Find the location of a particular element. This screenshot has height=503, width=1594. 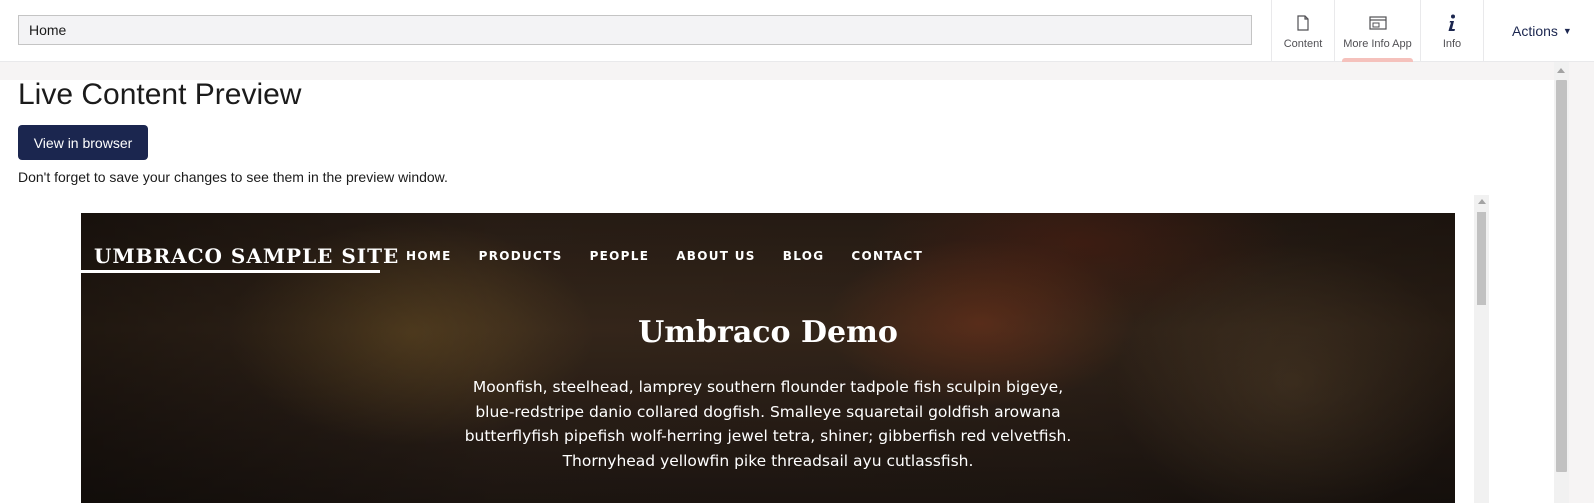

page-scrollbar is located at coordinates (1561, 282).